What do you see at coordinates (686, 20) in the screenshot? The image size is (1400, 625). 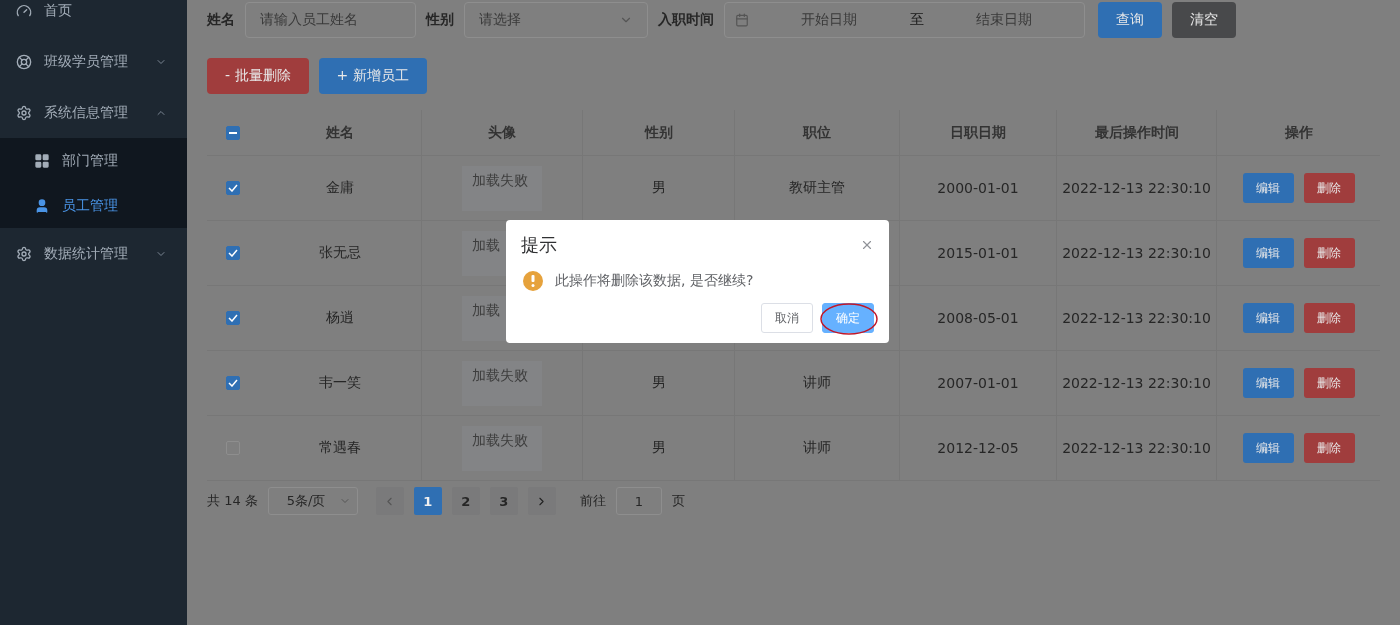 I see `hire-date-label: 入职时间` at bounding box center [686, 20].